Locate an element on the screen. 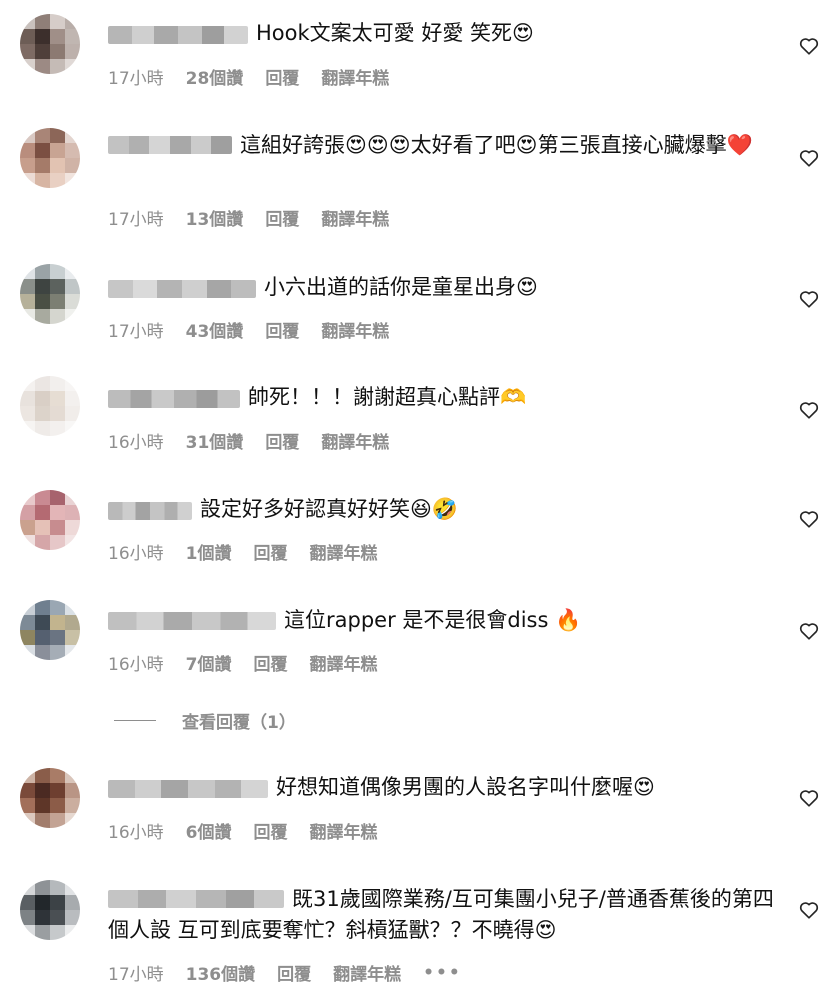 This screenshot has height=1000, width=840. comment-meta: 16小時 1個讚 回覆 翻譯年糕 is located at coordinates (242, 551).